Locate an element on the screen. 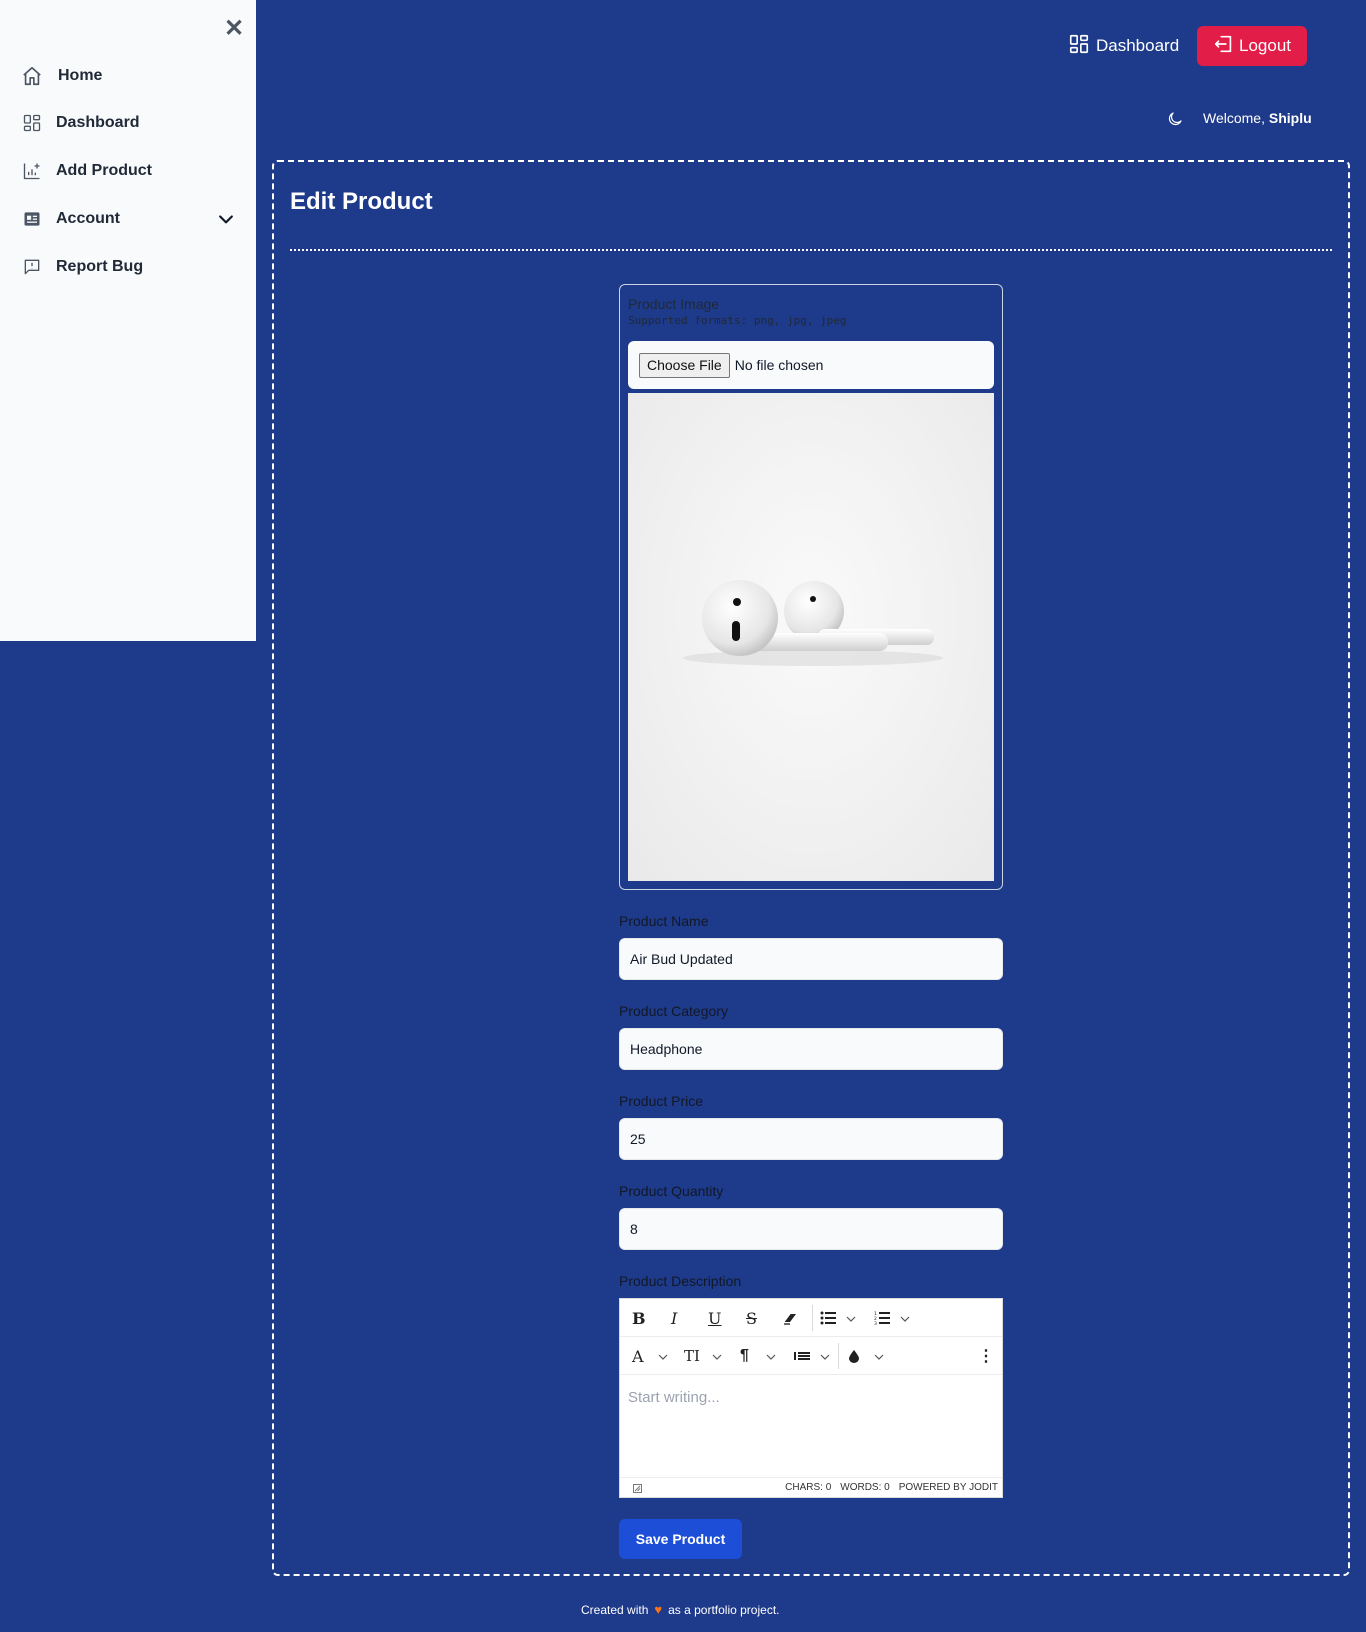 This screenshot has width=1366, height=1632. id-card-icon is located at coordinates (32, 219).